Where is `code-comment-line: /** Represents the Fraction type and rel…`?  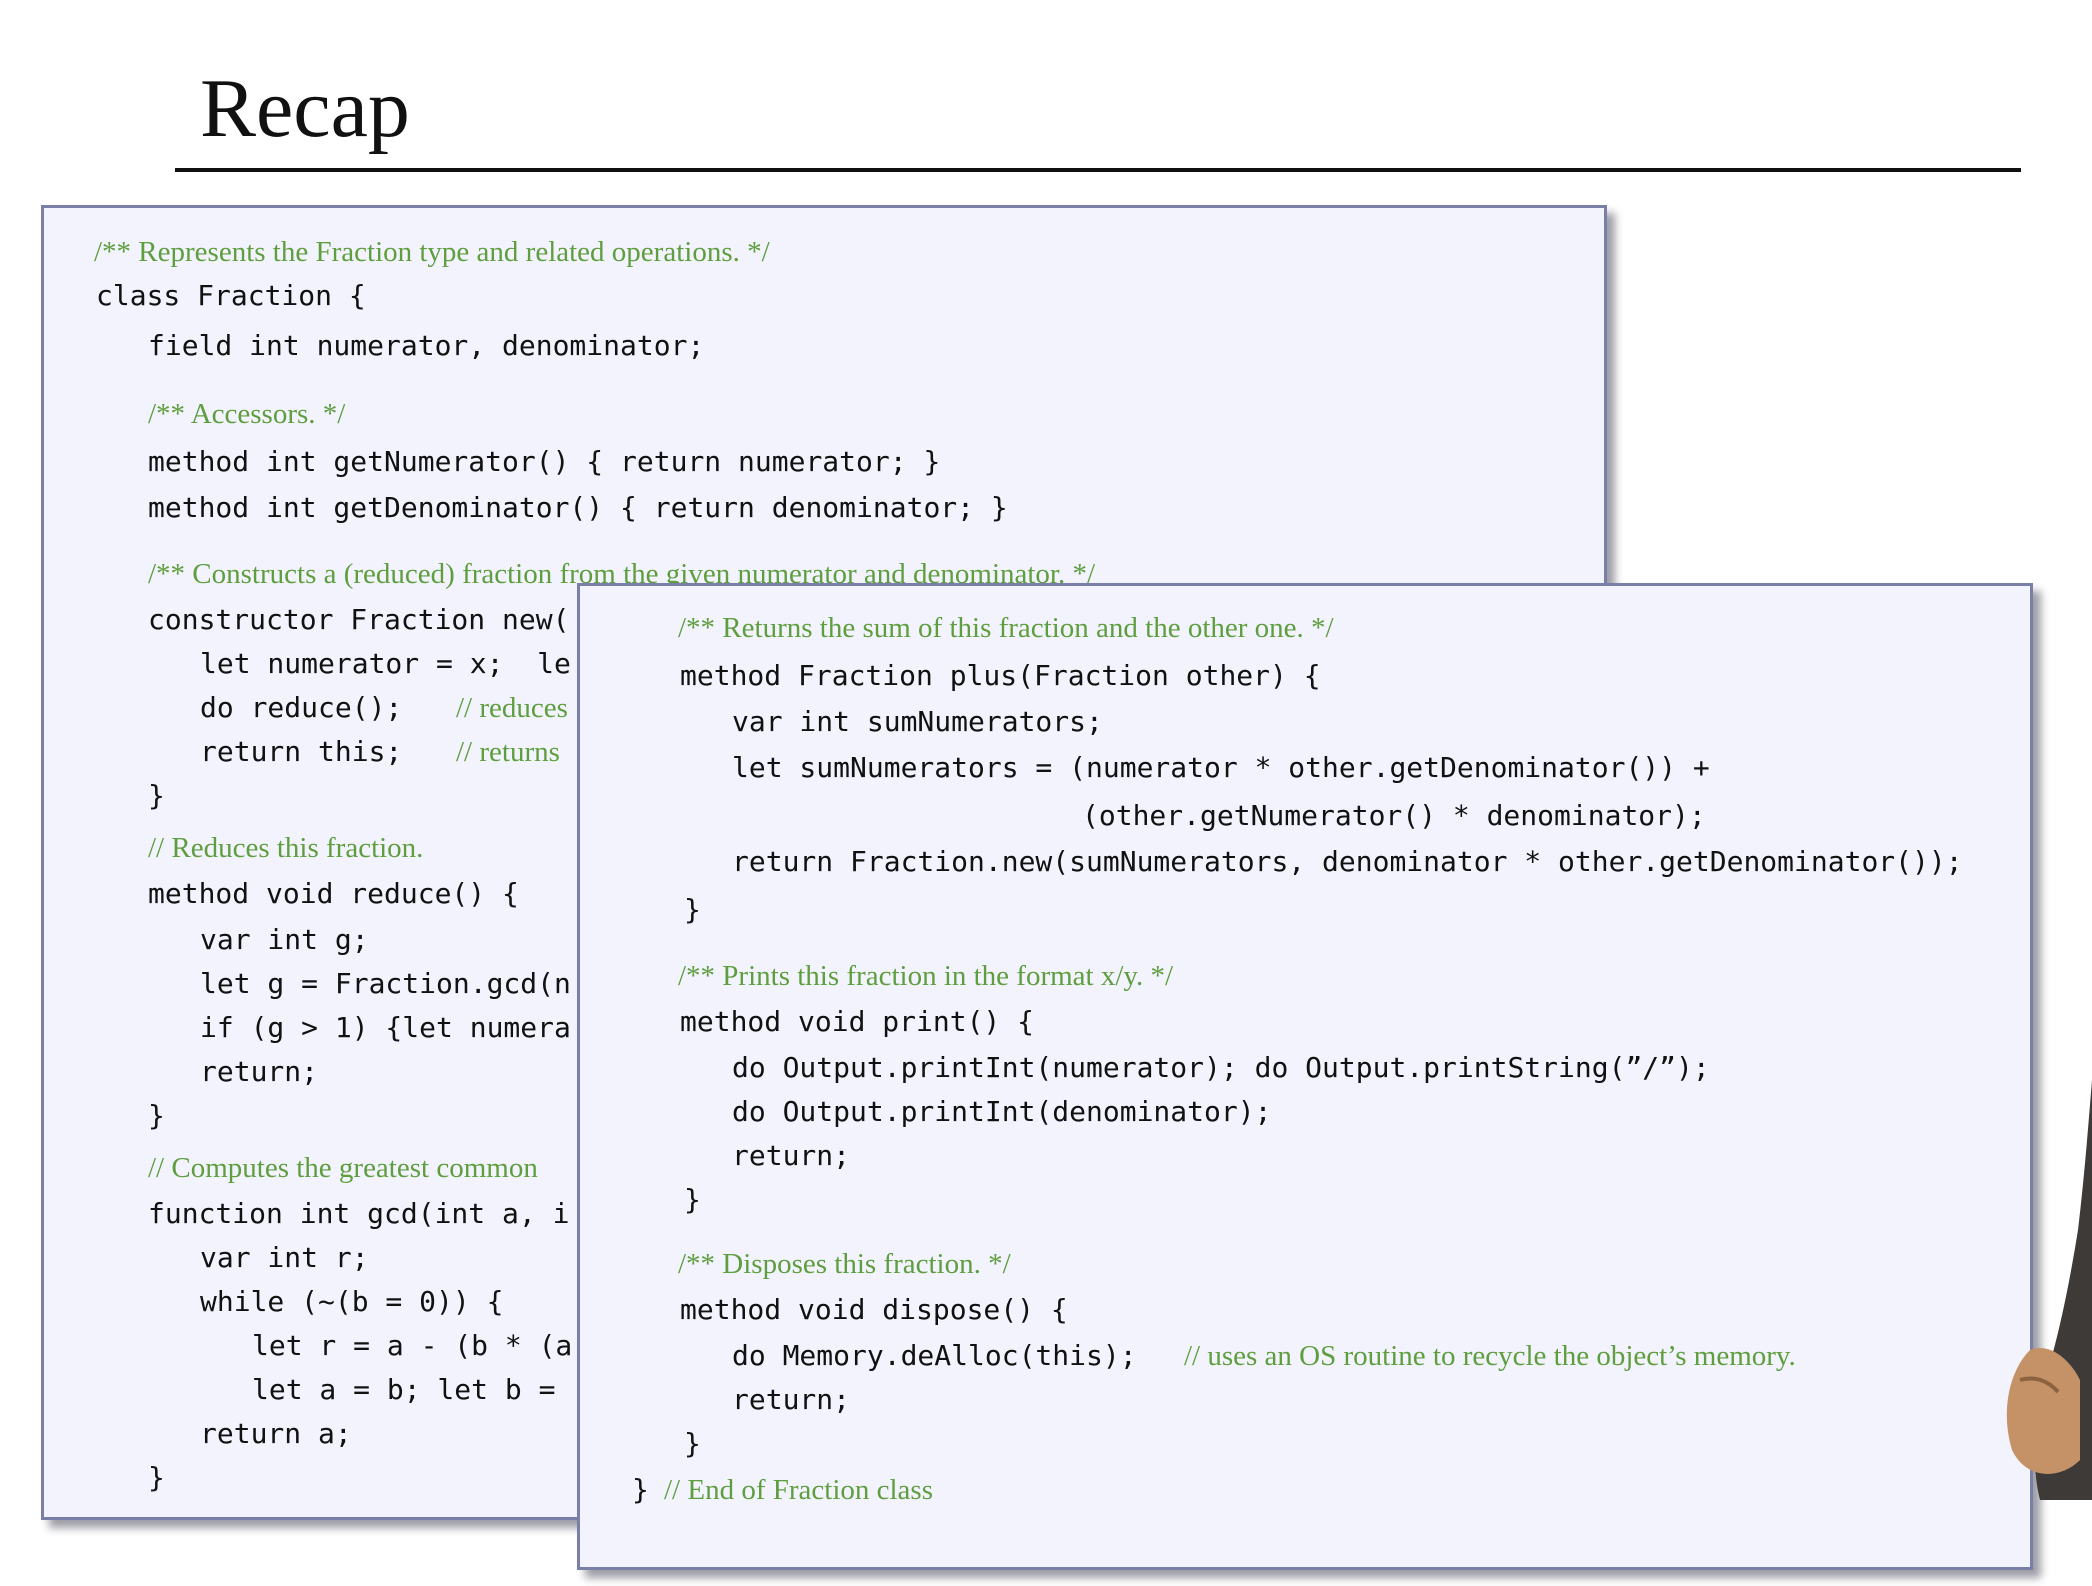 code-comment-line: /** Represents the Fraction type and rel… is located at coordinates (432, 252).